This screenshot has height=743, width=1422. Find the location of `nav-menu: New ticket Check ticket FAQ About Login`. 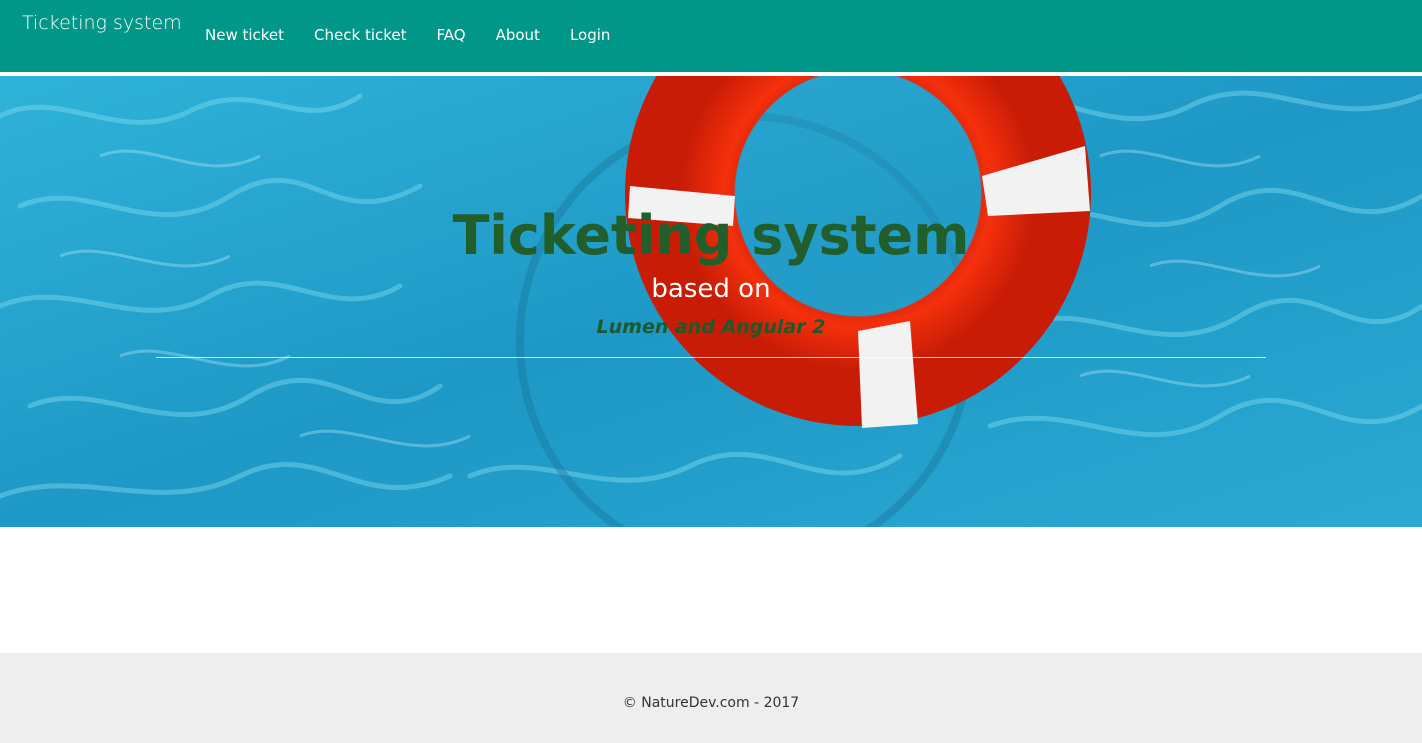

nav-menu: New ticket Check ticket FAQ About Login is located at coordinates (407, 35).